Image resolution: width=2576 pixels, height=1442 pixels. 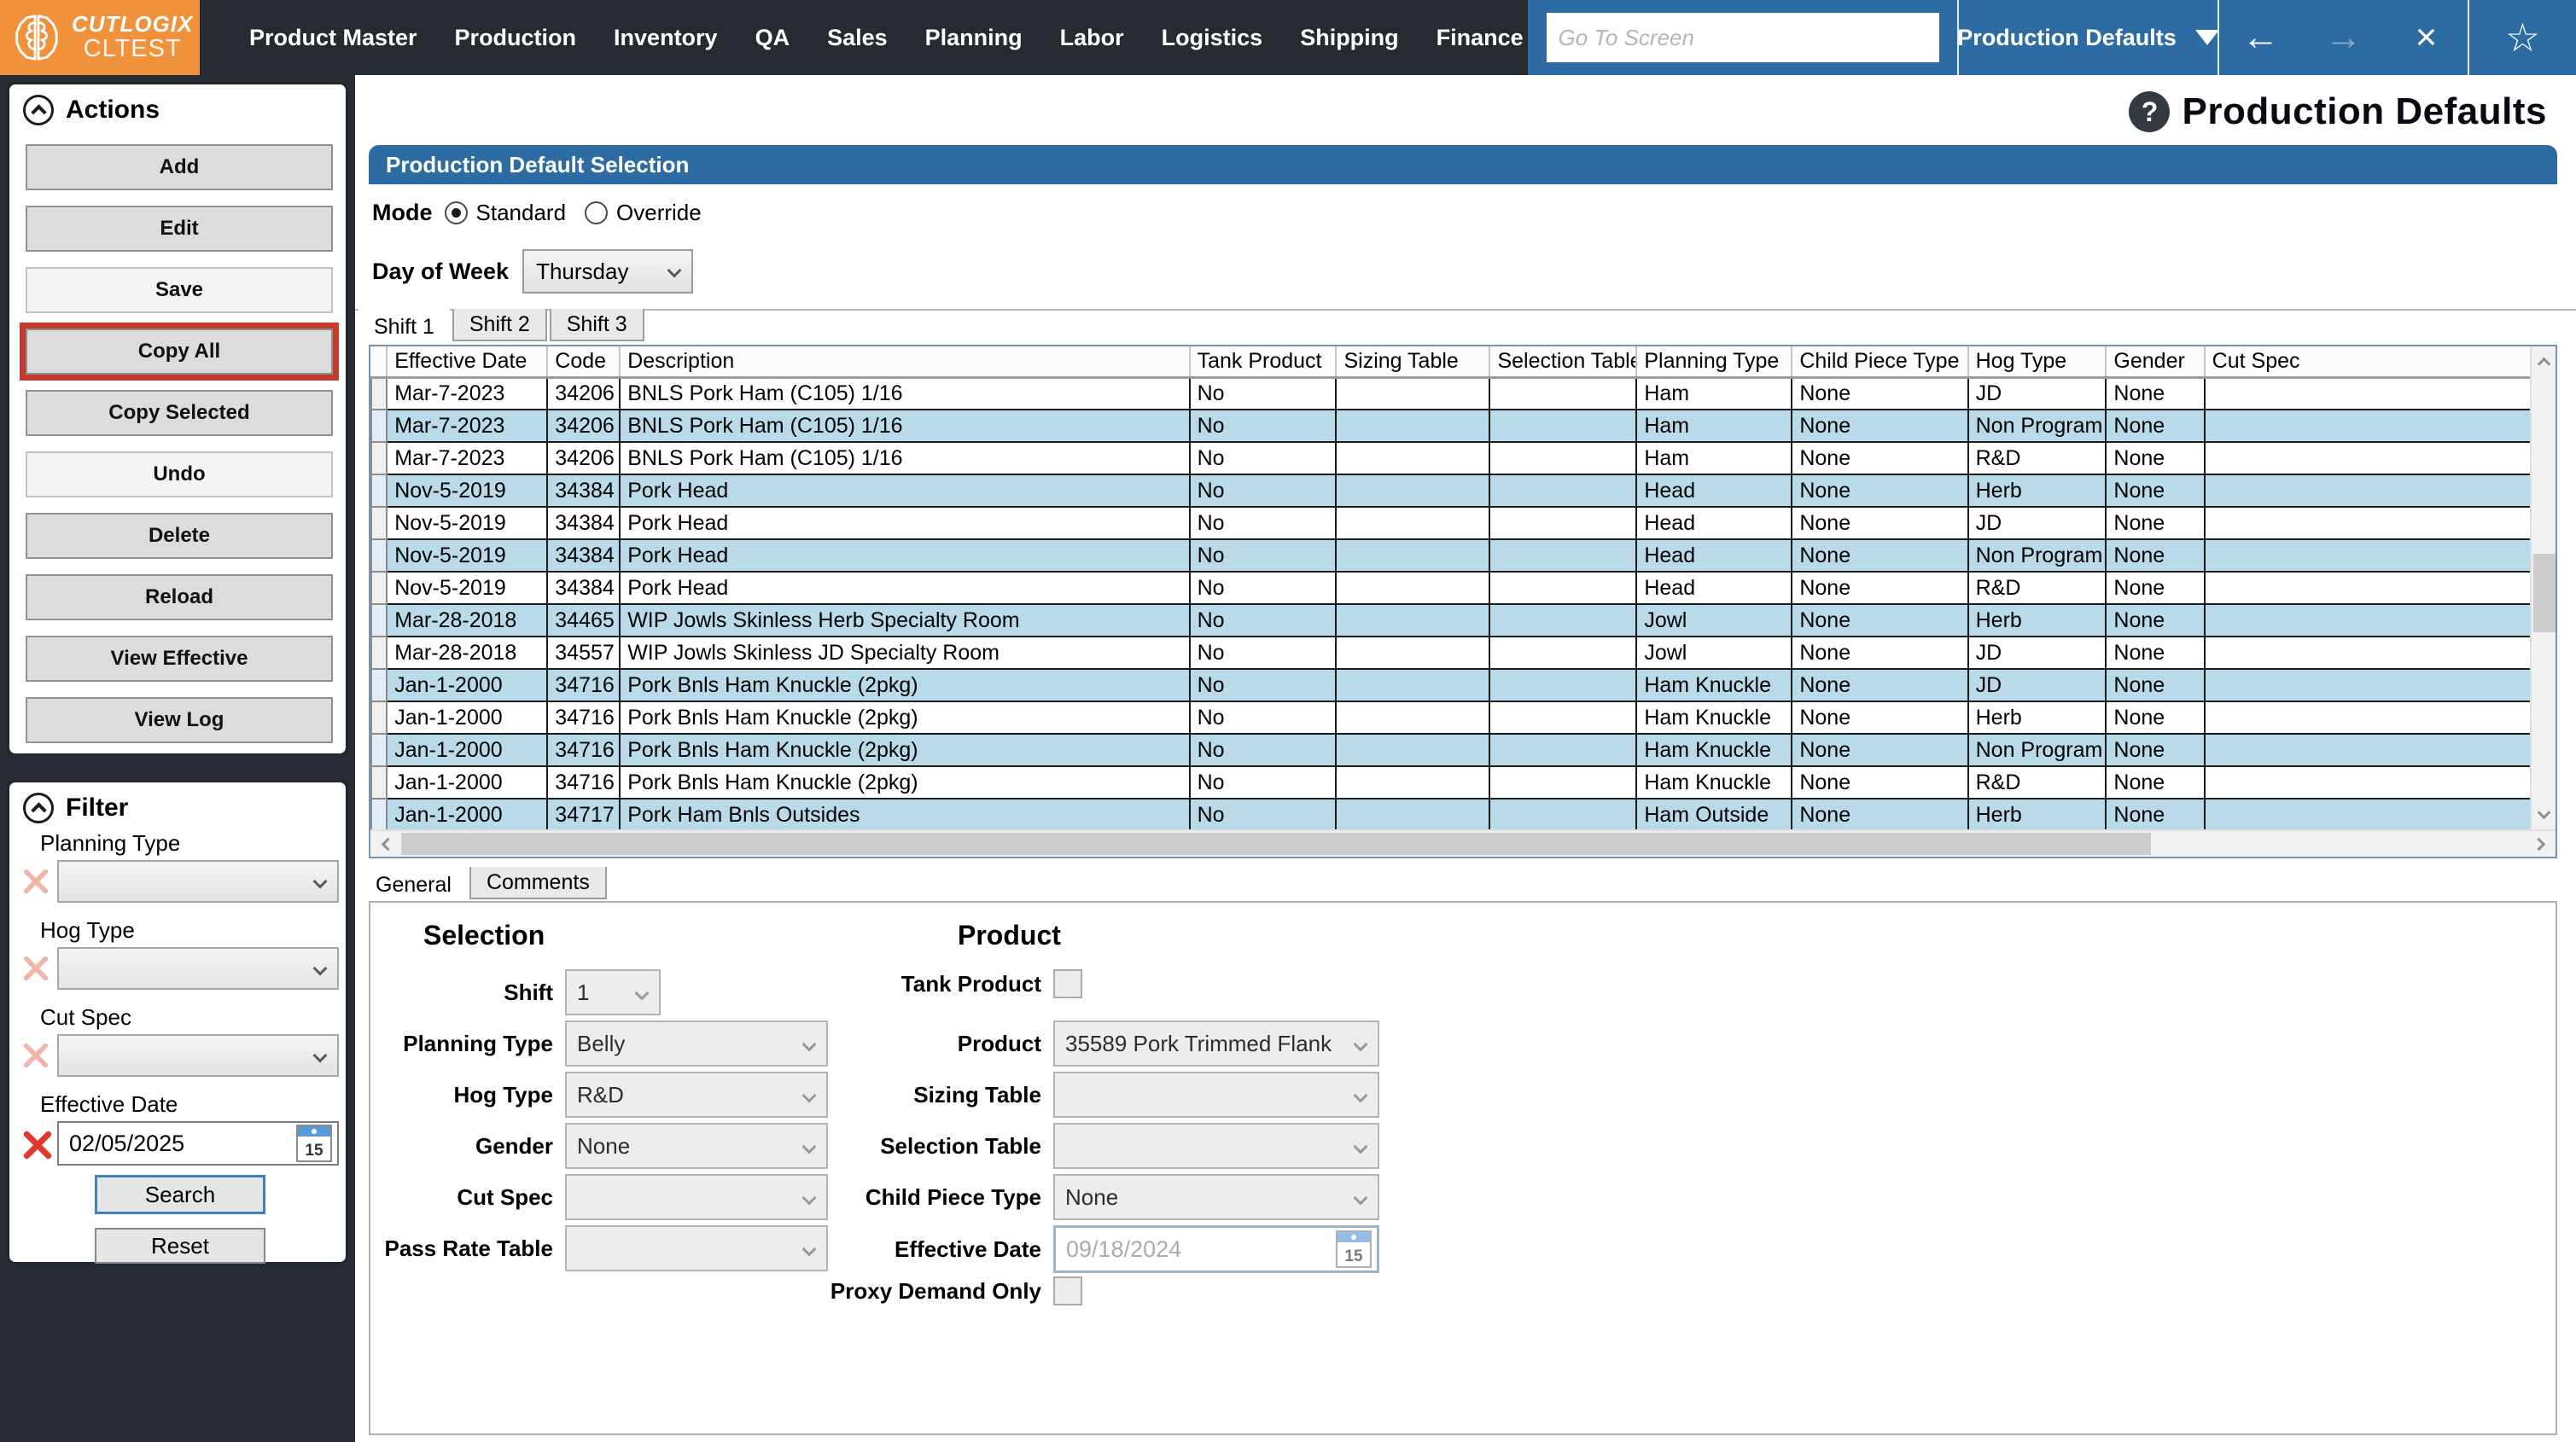 What do you see at coordinates (583, 393) in the screenshot?
I see `grid-cell: 34206` at bounding box center [583, 393].